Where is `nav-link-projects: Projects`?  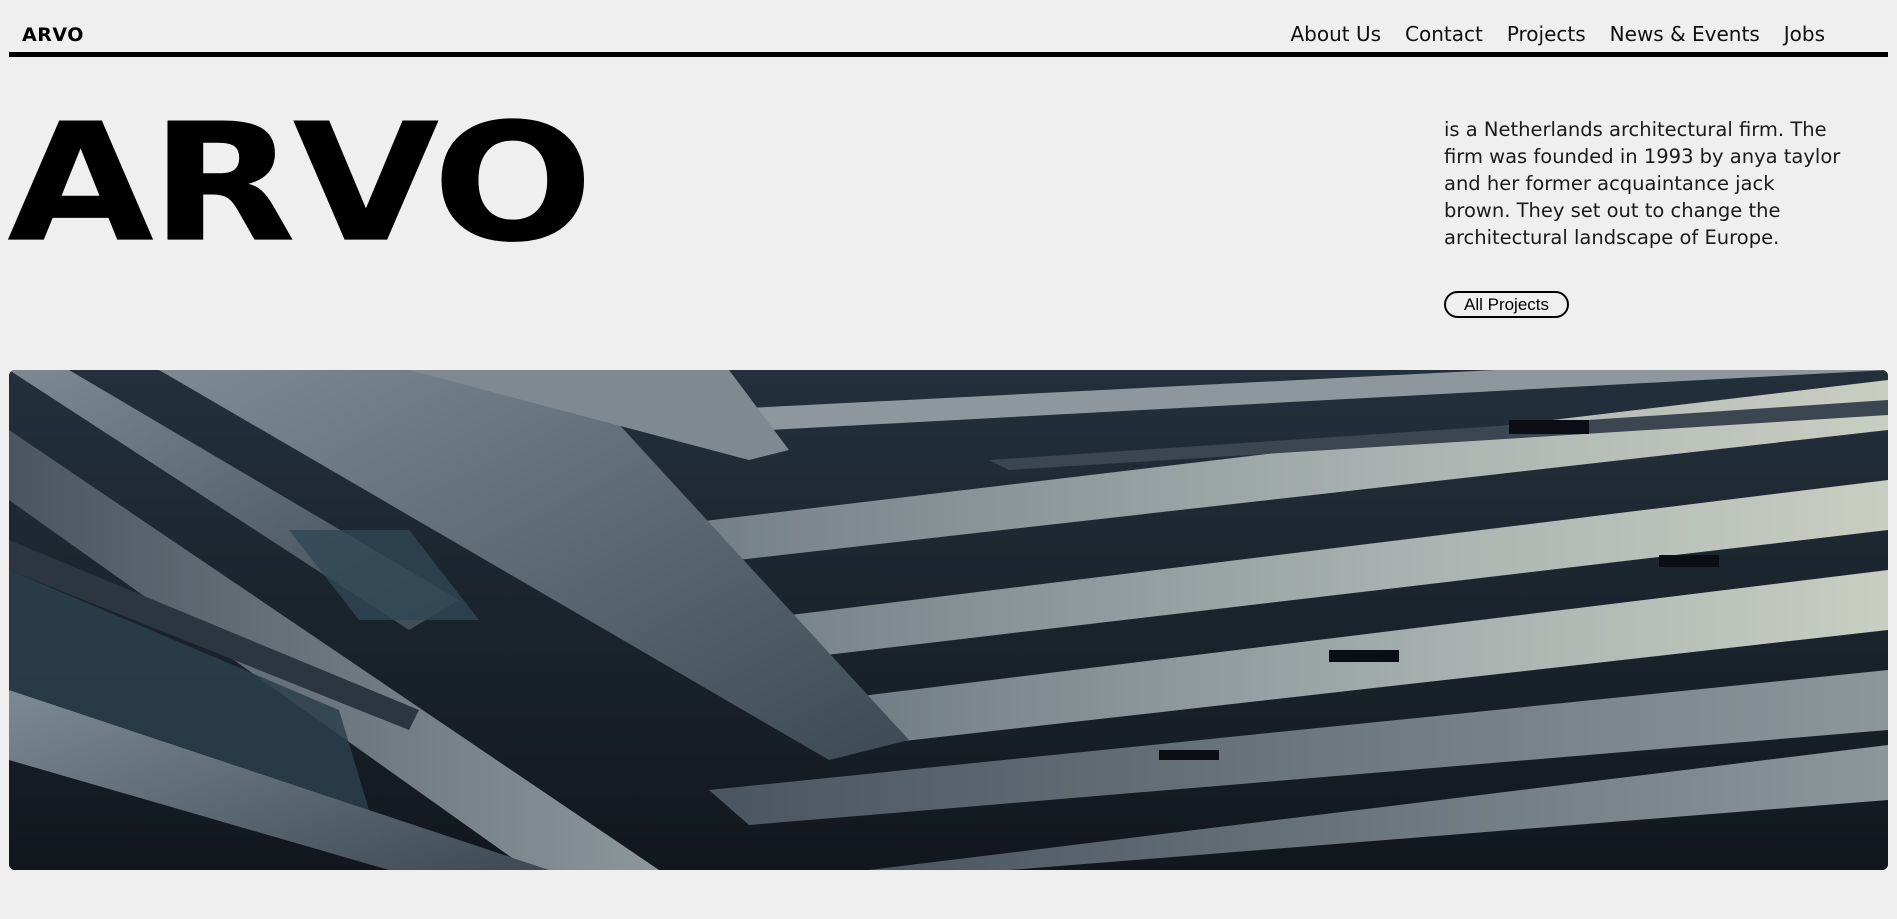
nav-link-projects: Projects is located at coordinates (1546, 34).